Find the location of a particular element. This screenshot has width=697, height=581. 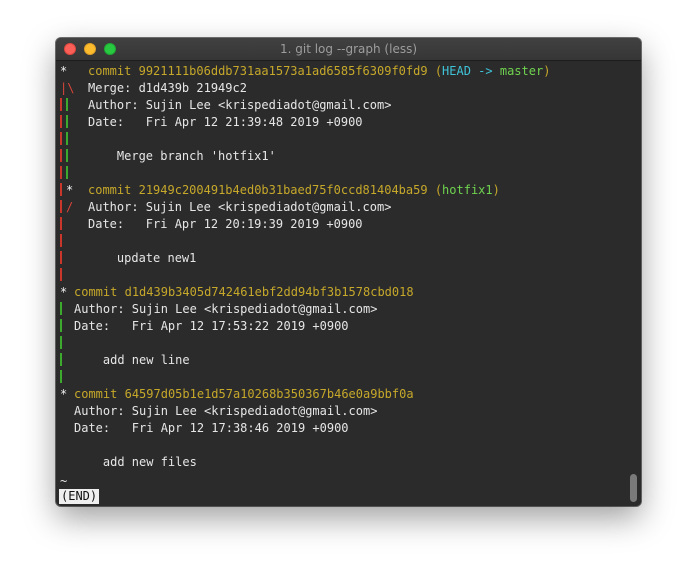

date-text: Date: Fri Apr 12 21:39:48 2019 +0900 is located at coordinates (225, 122).